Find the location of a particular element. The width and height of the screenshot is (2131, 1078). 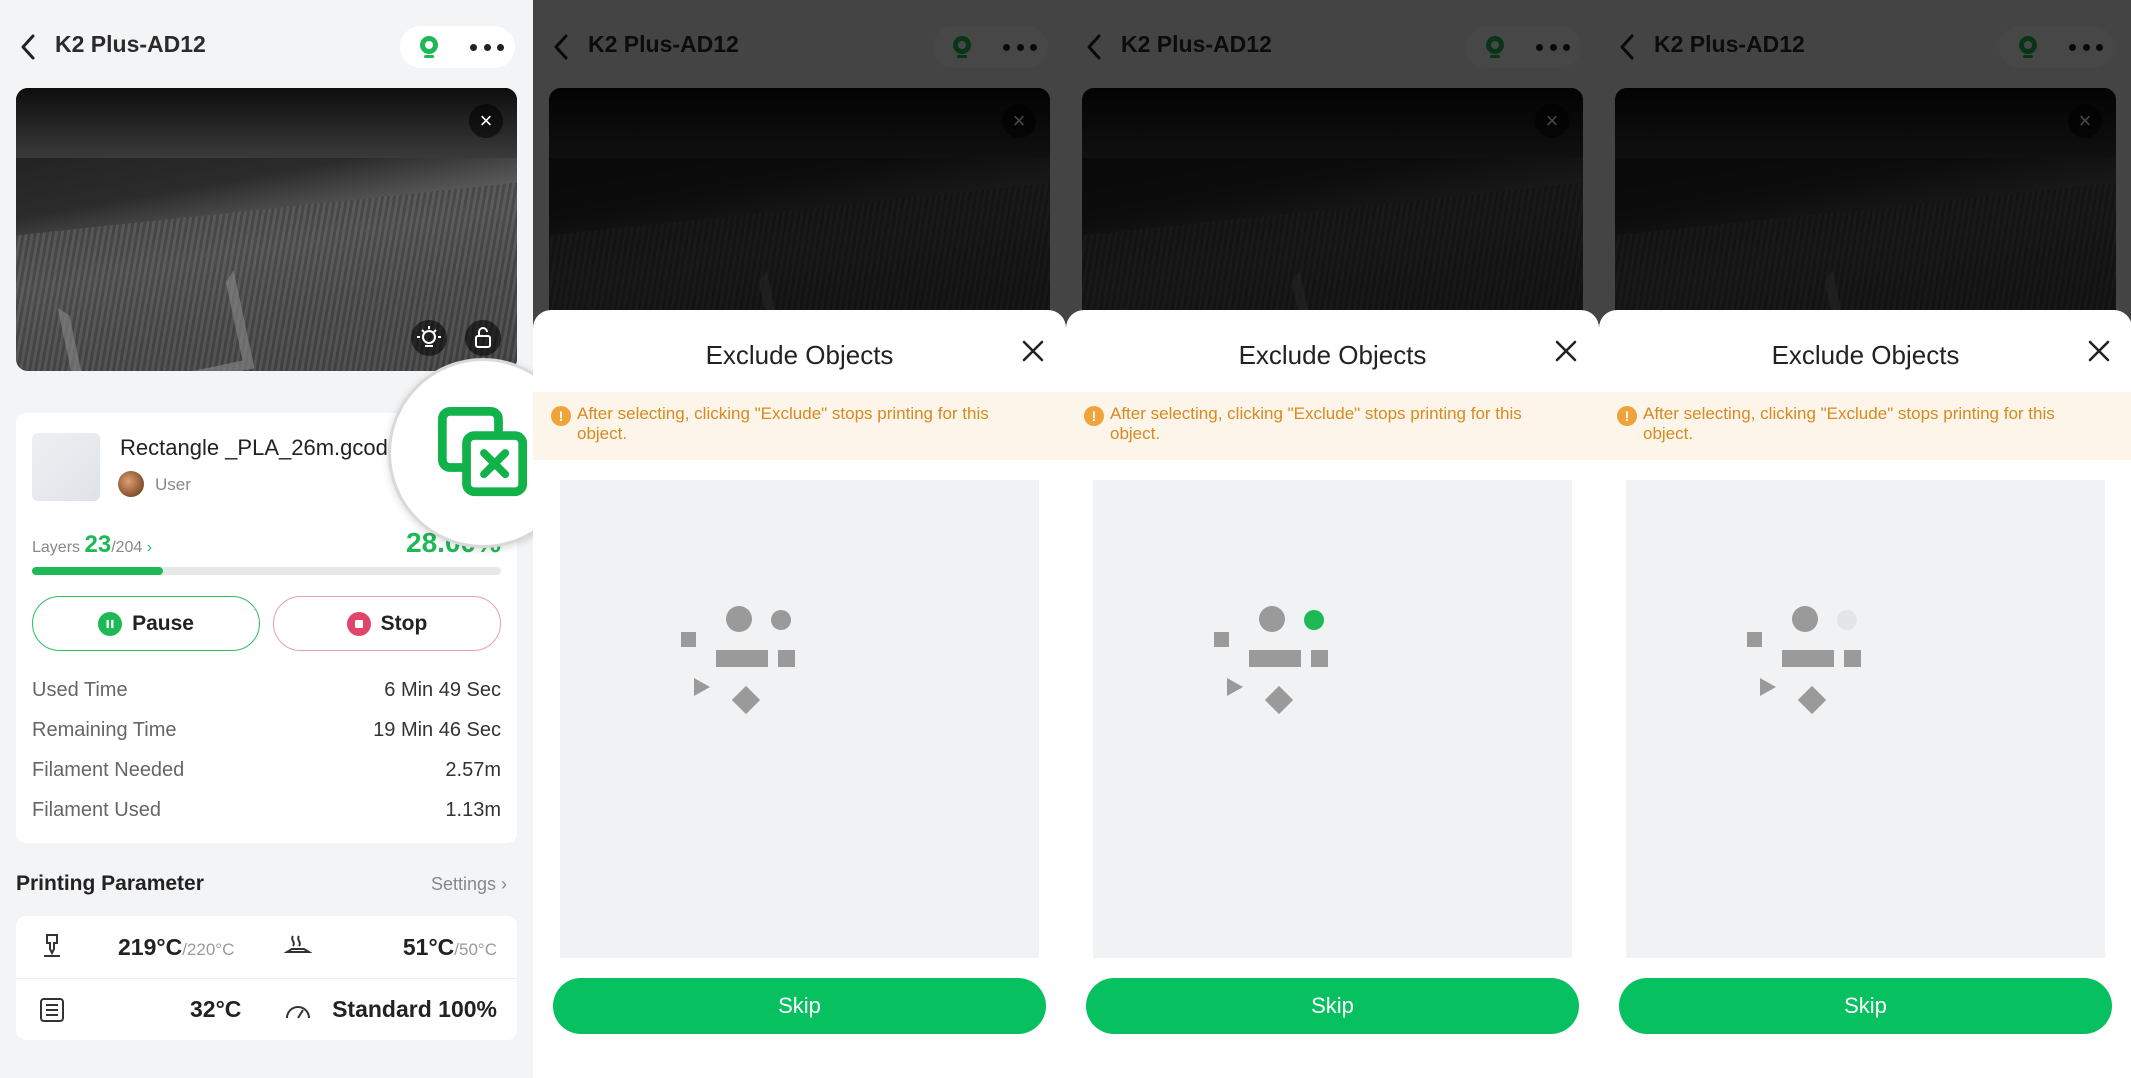

stop-icon is located at coordinates (358, 623).